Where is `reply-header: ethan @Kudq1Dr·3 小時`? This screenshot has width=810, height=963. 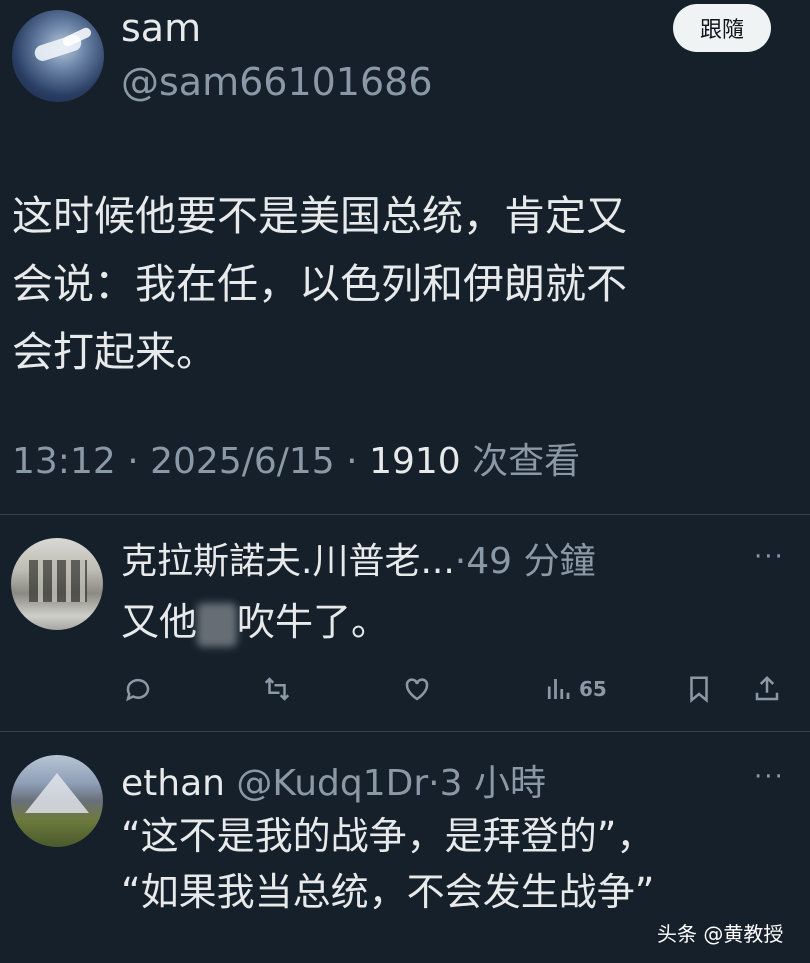
reply-header: ethan @Kudq1Dr·3 小時 is located at coordinates (333, 780).